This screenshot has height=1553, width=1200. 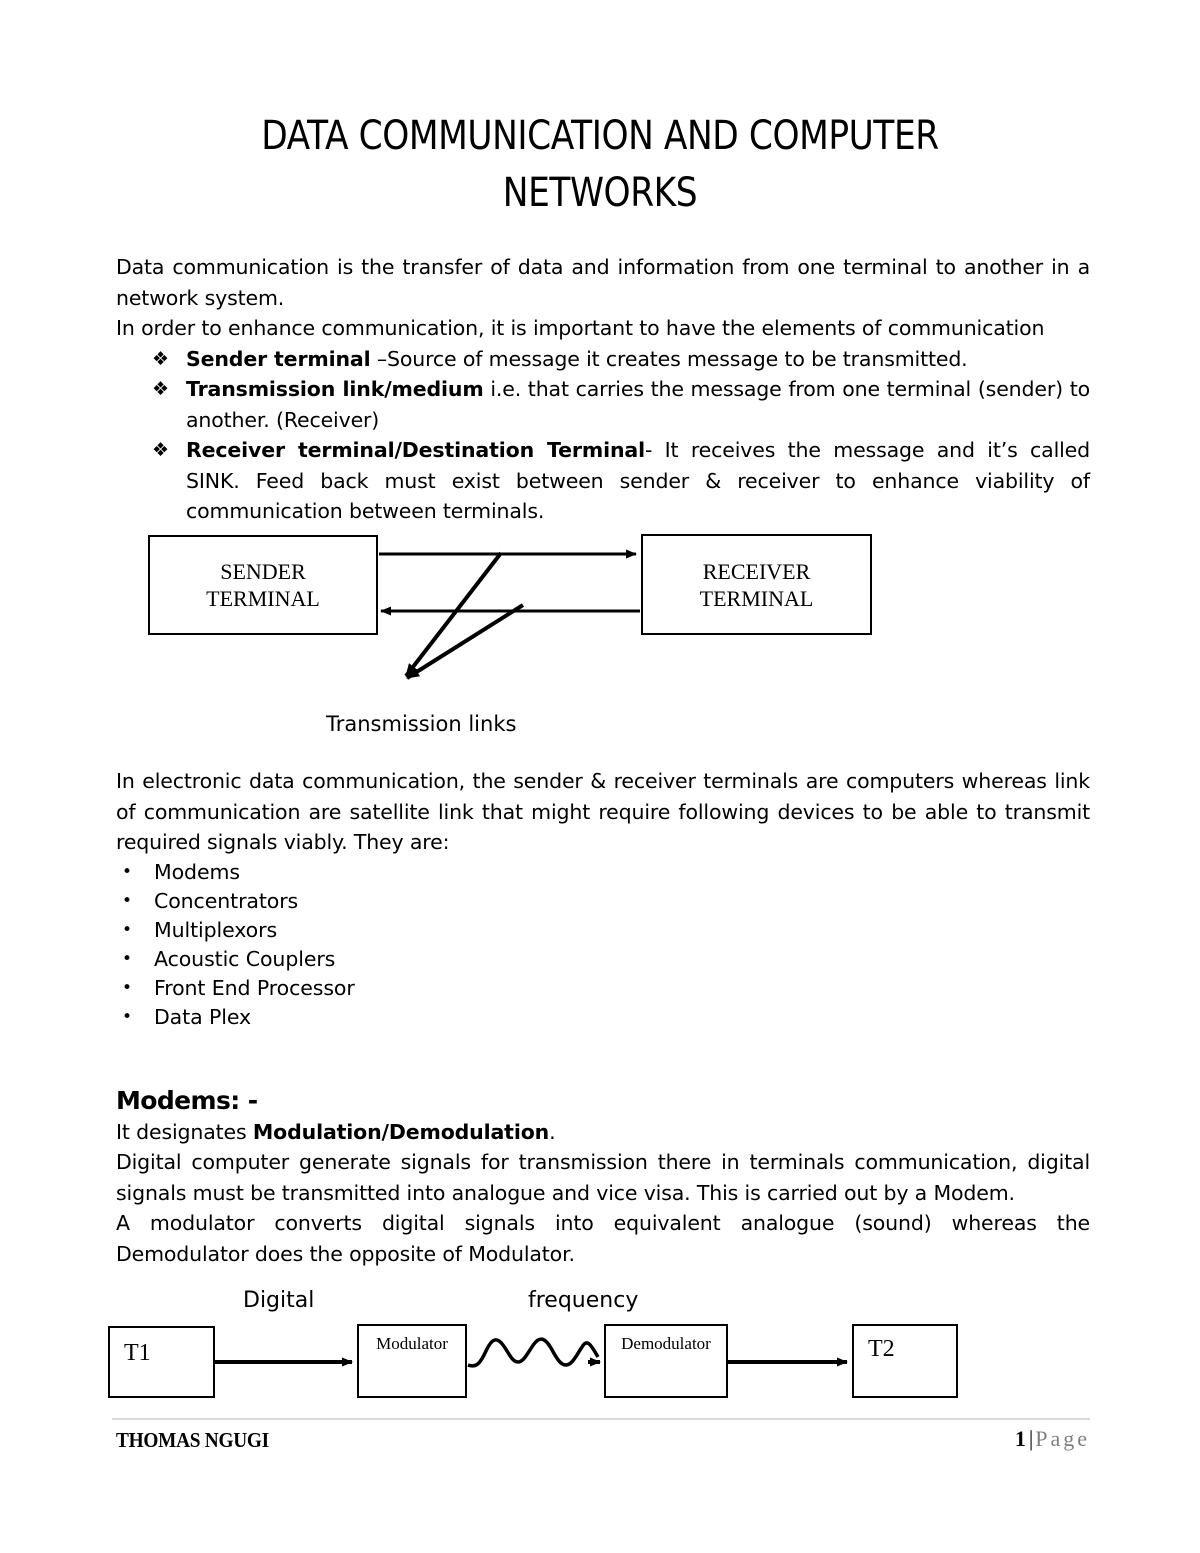 I want to click on diagram-label-digital: Digital, so click(x=279, y=1300).